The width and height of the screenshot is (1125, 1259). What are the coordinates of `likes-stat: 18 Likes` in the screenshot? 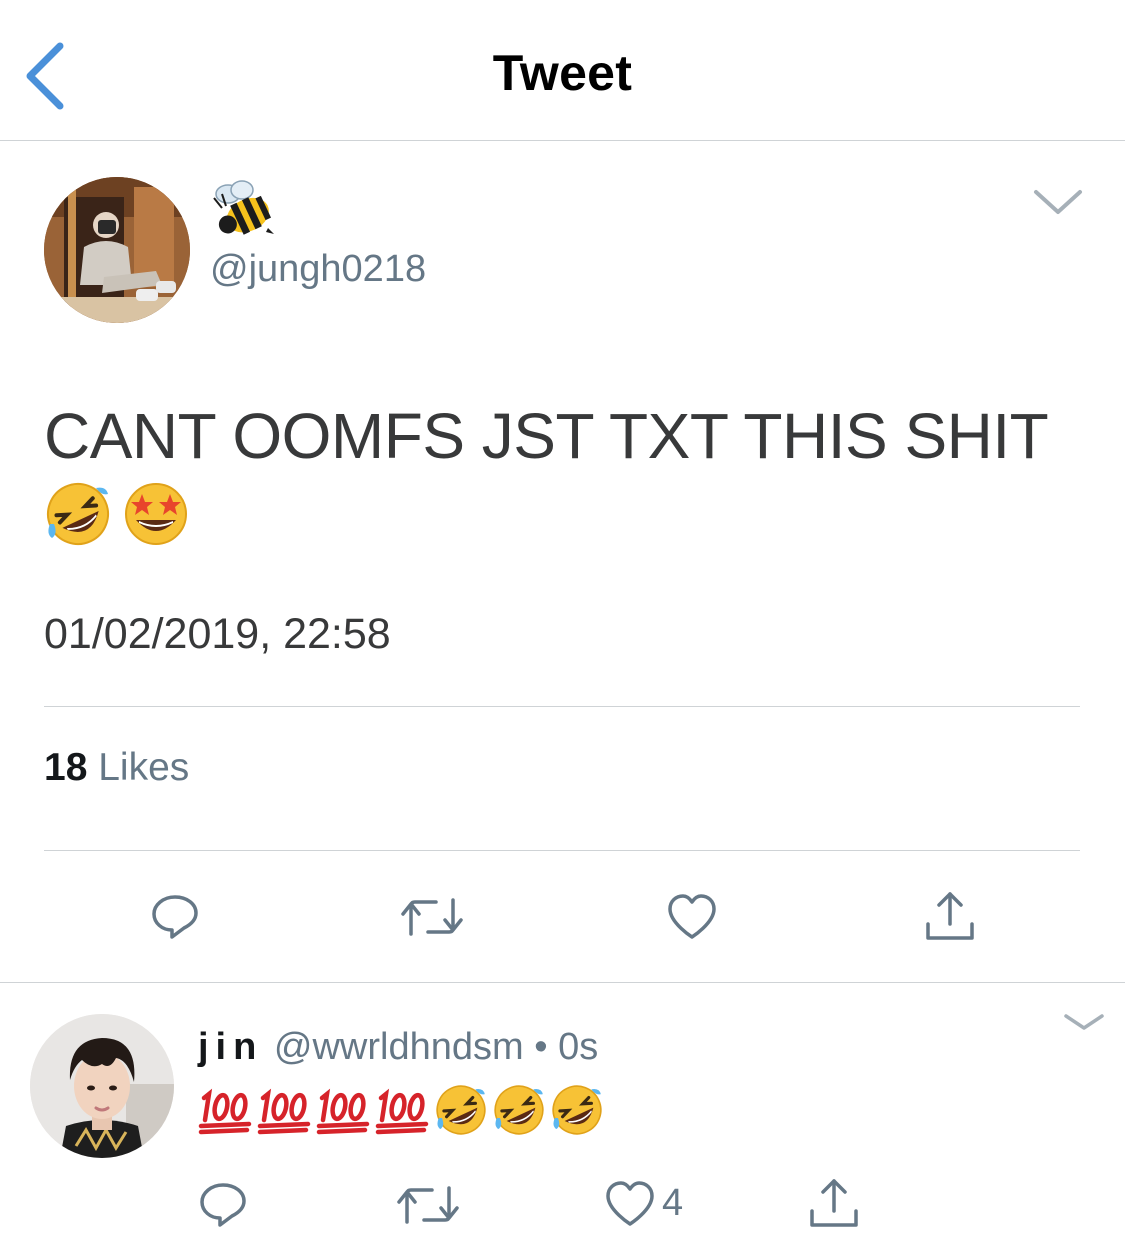 It's located at (116, 768).